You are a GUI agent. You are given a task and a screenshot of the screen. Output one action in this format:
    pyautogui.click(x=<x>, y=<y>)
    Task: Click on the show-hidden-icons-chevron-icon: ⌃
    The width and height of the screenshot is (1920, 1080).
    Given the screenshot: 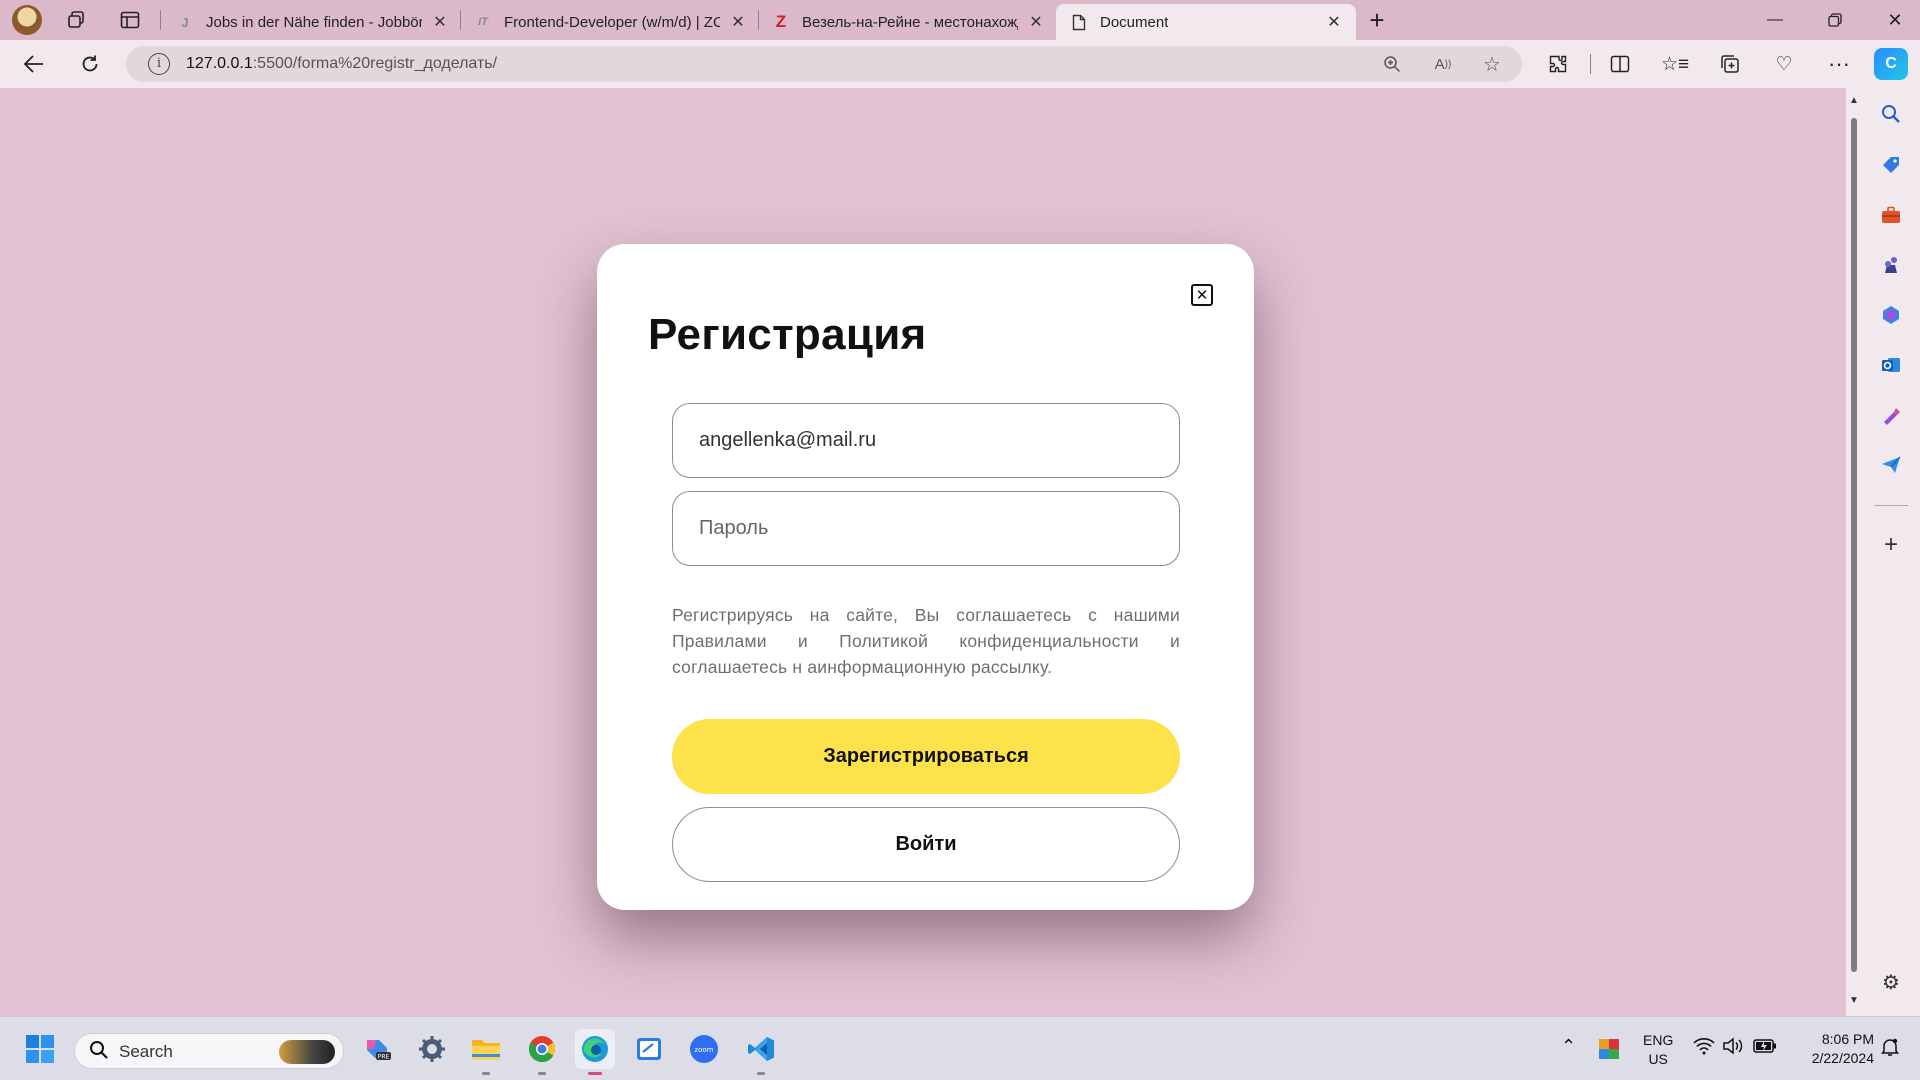 What is the action you would take?
    pyautogui.click(x=1568, y=1046)
    